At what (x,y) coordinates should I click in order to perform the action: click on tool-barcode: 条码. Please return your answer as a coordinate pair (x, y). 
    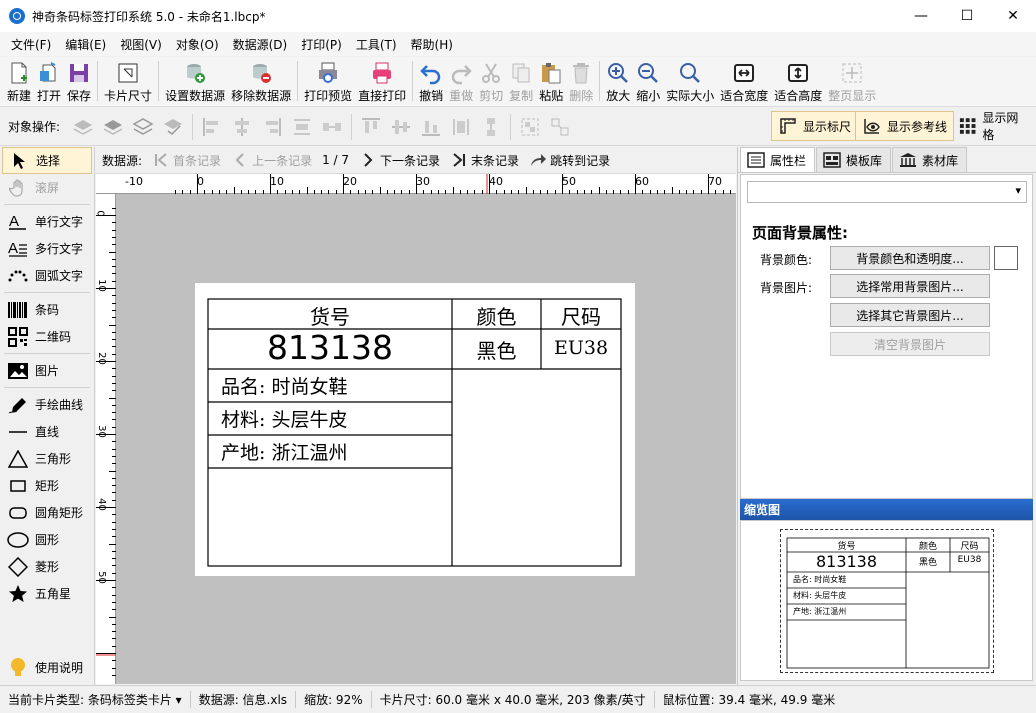
    Looking at the image, I should click on (47, 309).